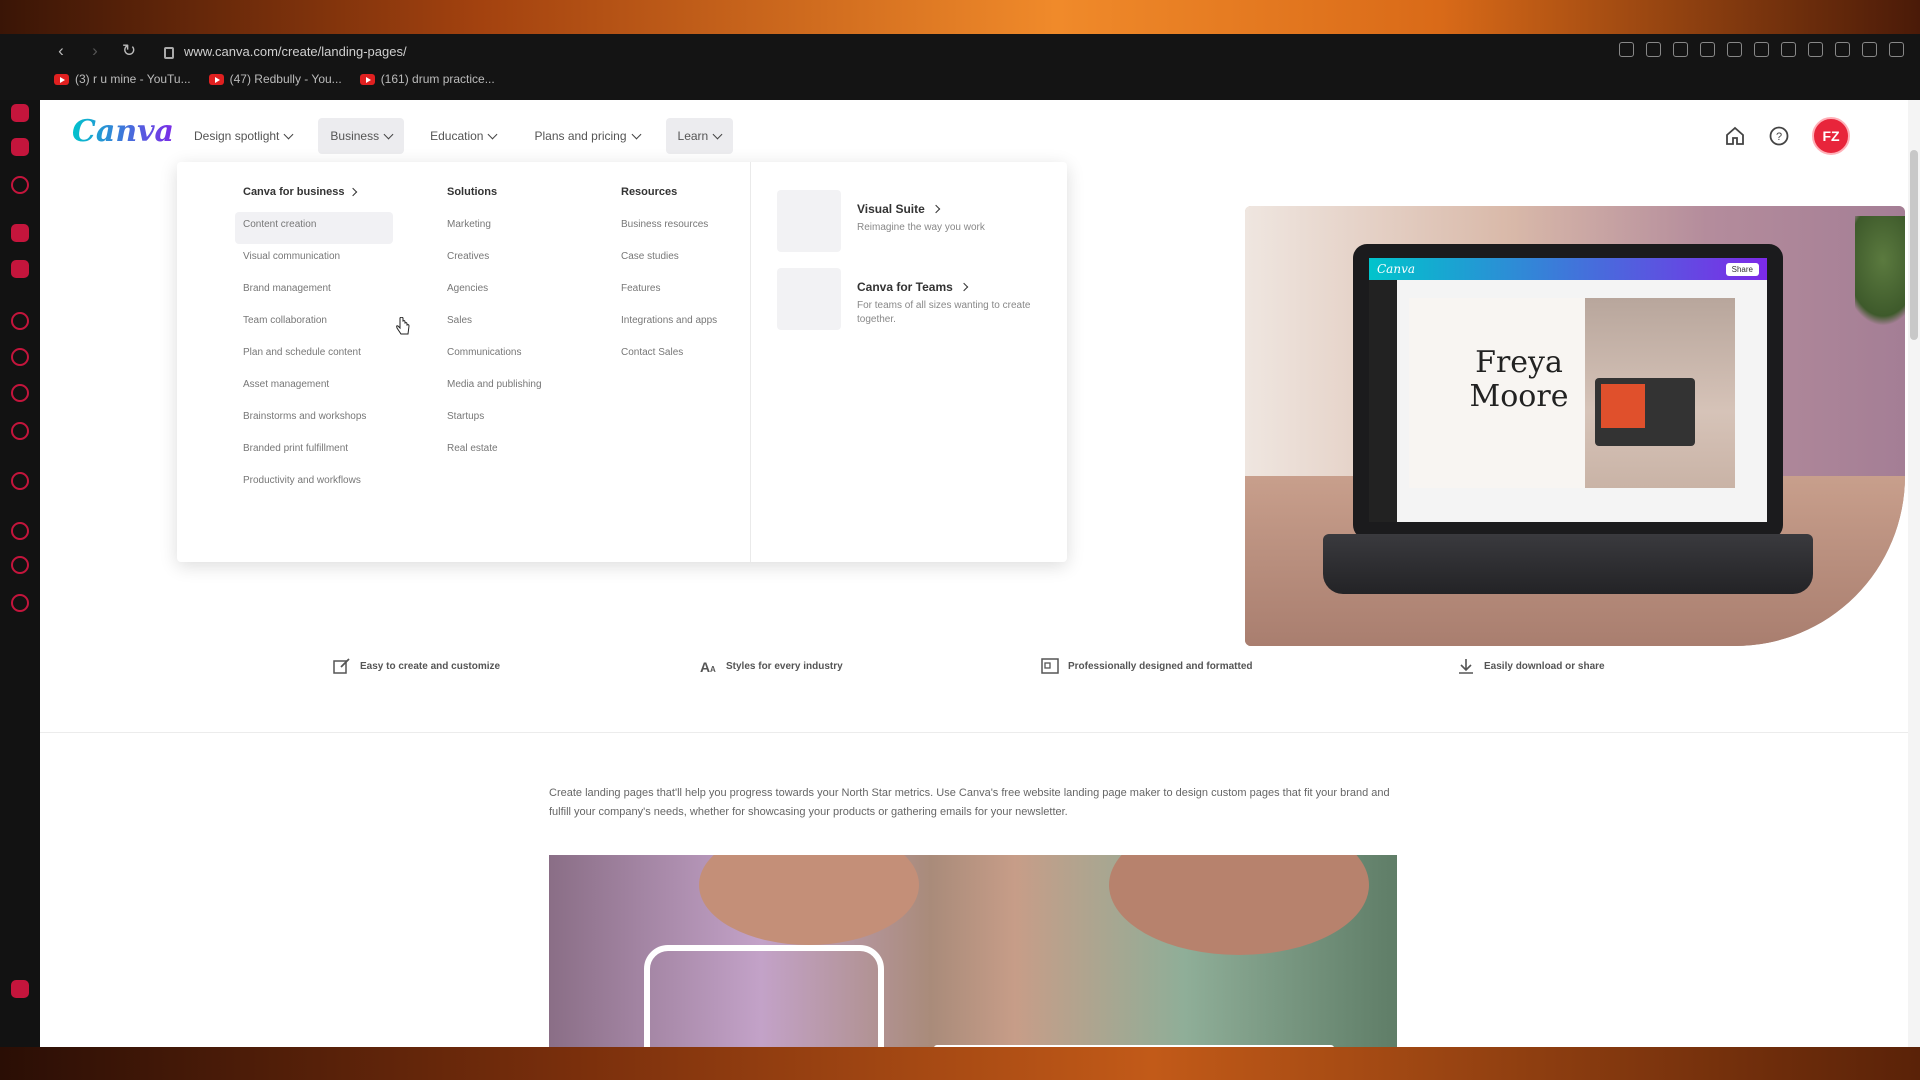 Image resolution: width=1920 pixels, height=1080 pixels. Describe the element at coordinates (864, 51) in the screenshot. I see `address-bar: www.canva.com/create/landing-pages/` at that location.